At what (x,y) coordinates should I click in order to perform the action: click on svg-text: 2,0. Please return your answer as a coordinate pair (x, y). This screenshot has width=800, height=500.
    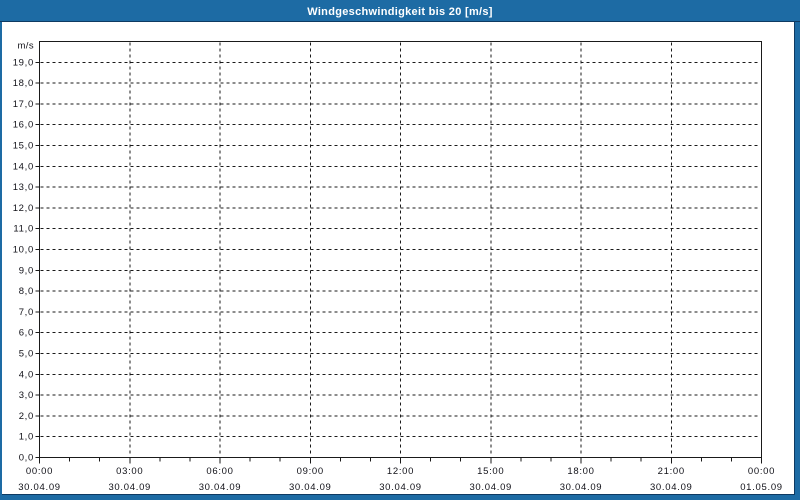
    Looking at the image, I should click on (26, 416).